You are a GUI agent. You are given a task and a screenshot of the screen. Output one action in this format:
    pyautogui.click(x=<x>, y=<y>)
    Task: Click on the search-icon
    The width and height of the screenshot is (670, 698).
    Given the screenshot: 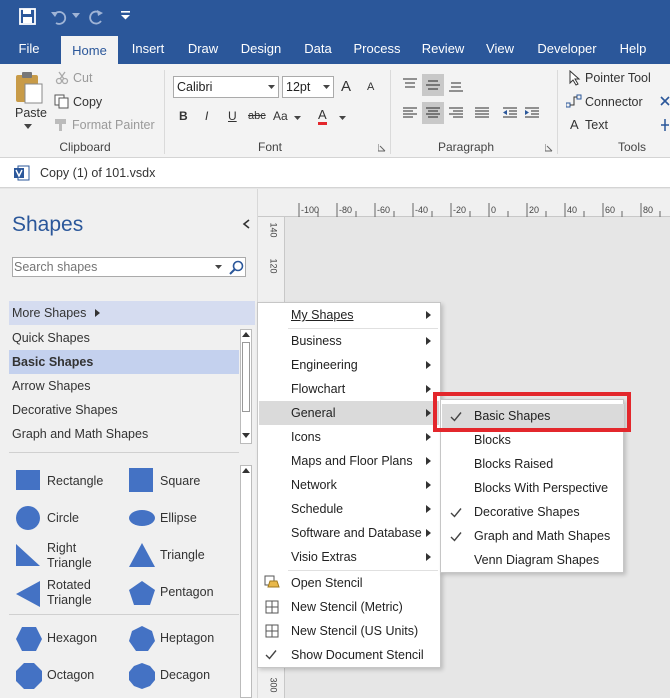 What is the action you would take?
    pyautogui.click(x=236, y=267)
    